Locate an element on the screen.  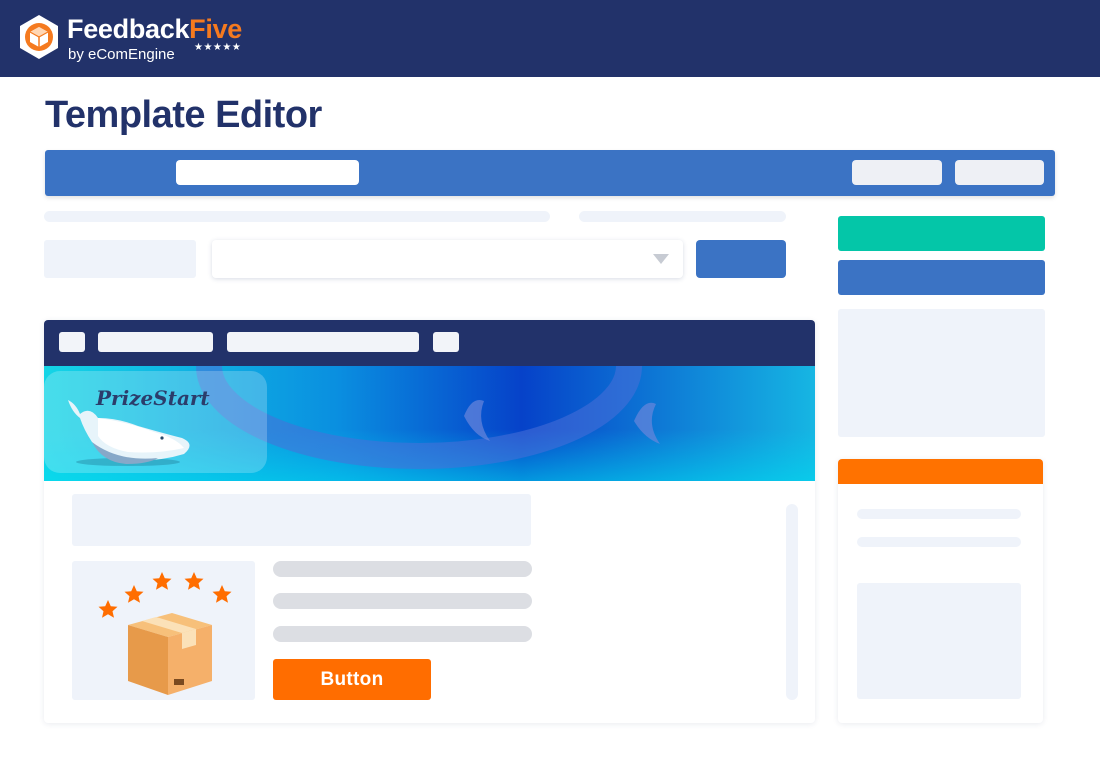
page-title: Template Editor is located at coordinates (183, 115).